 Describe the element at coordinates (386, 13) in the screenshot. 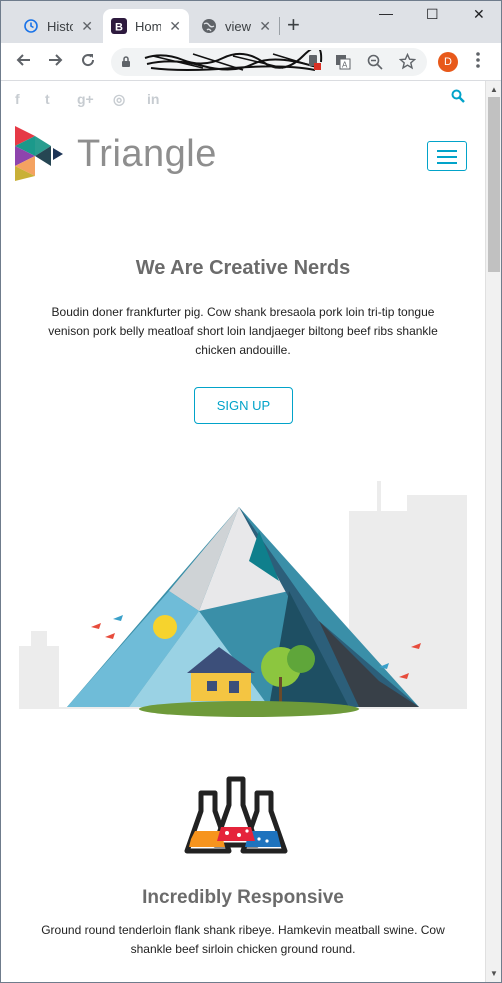

I see `minimize-button: —` at that location.